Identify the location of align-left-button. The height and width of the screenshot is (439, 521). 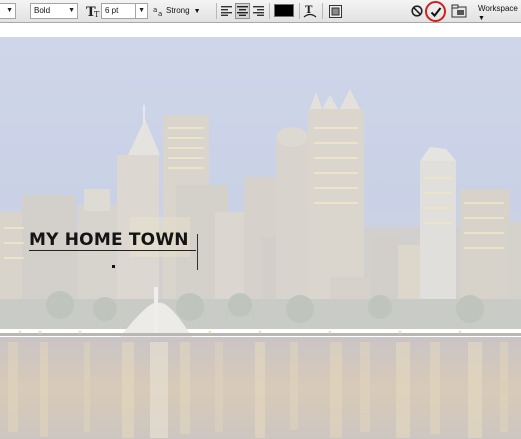
(226, 11).